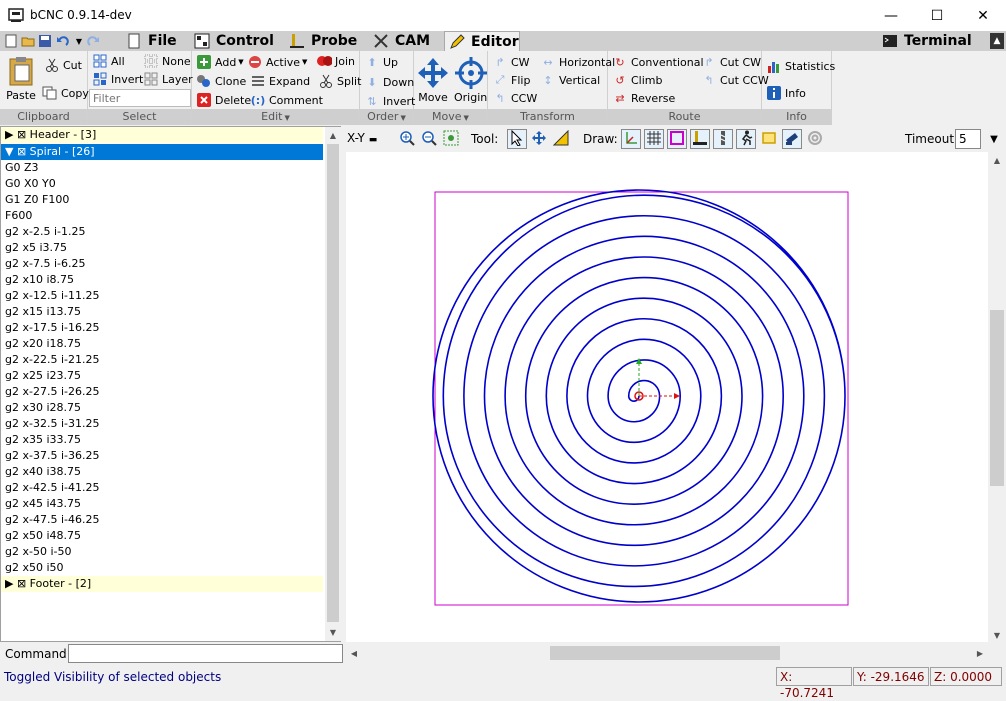  Describe the element at coordinates (62, 41) in the screenshot. I see `undo-icon` at that location.